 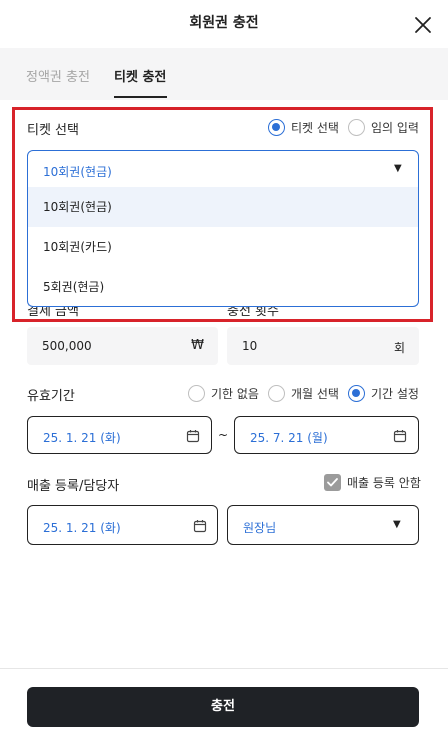 What do you see at coordinates (58, 75) in the screenshot?
I see `tab-fixed-amount: 정액권 충전` at bounding box center [58, 75].